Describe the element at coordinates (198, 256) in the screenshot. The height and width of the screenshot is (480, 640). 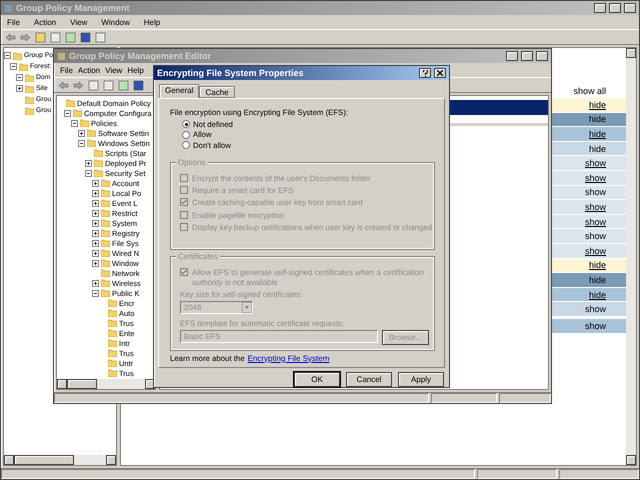
I see `group-title: Certificates` at that location.